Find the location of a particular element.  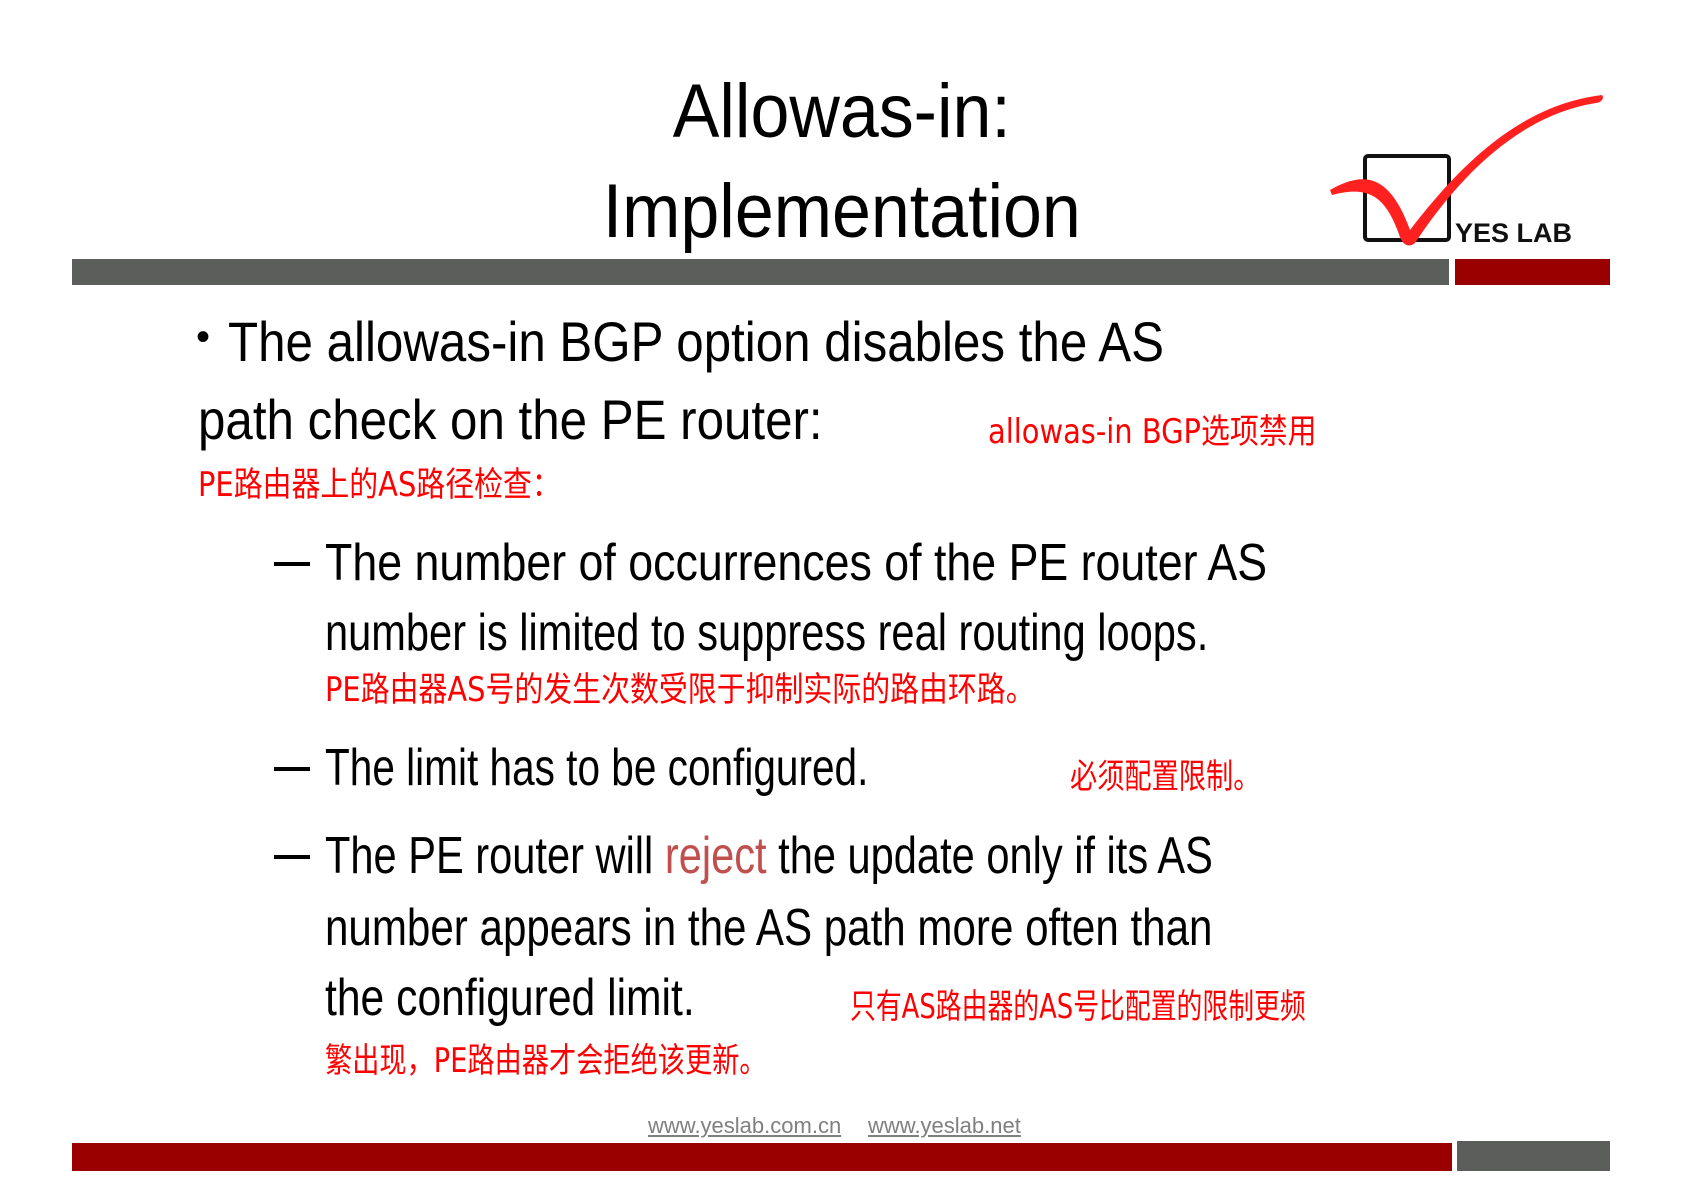

reject-highlight: reject is located at coordinates (715, 856).